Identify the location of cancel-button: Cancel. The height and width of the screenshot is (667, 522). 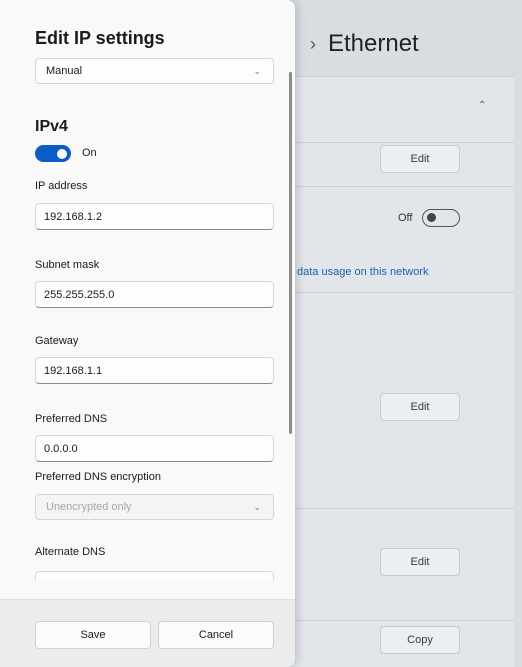
(216, 635).